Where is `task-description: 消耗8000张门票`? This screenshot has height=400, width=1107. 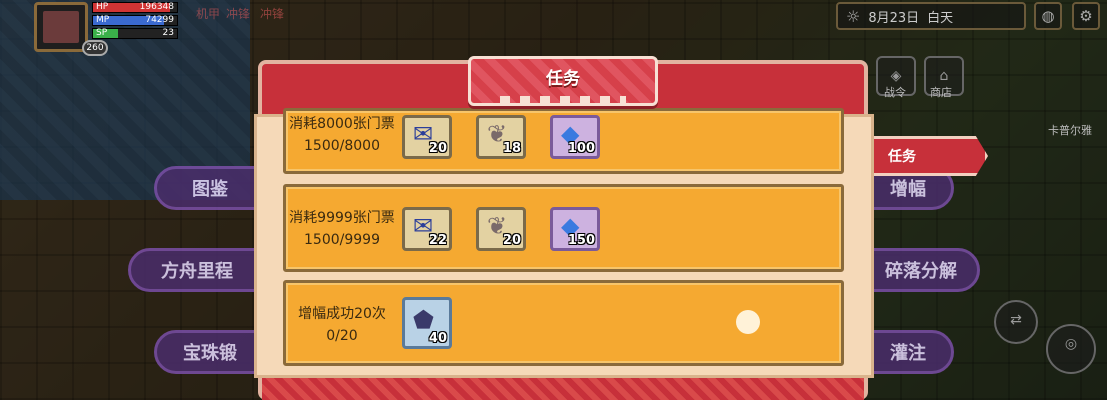 task-description: 消耗8000张门票 is located at coordinates (342, 124).